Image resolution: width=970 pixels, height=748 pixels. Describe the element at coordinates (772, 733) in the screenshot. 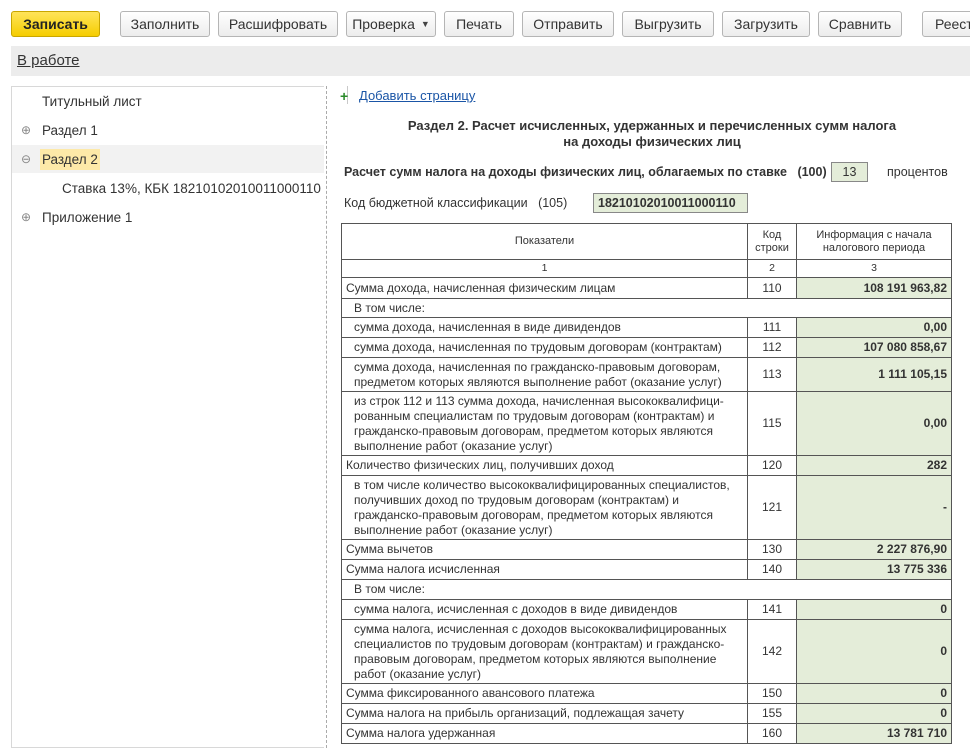

I see `row-code: 160` at that location.